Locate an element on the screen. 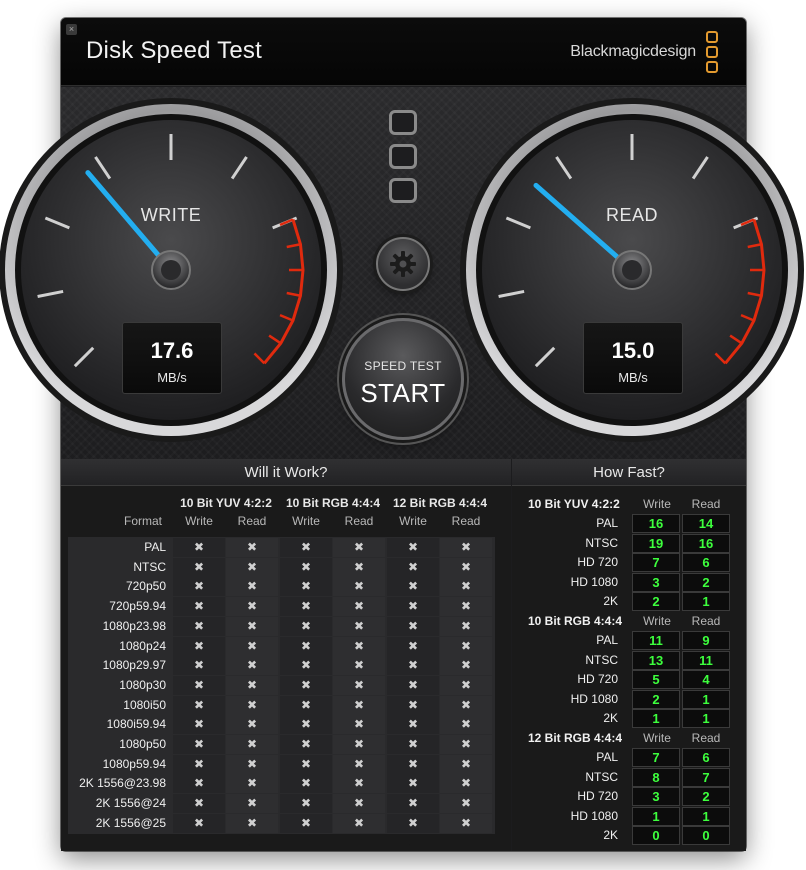  read-gauge-hub-center is located at coordinates (632, 270).